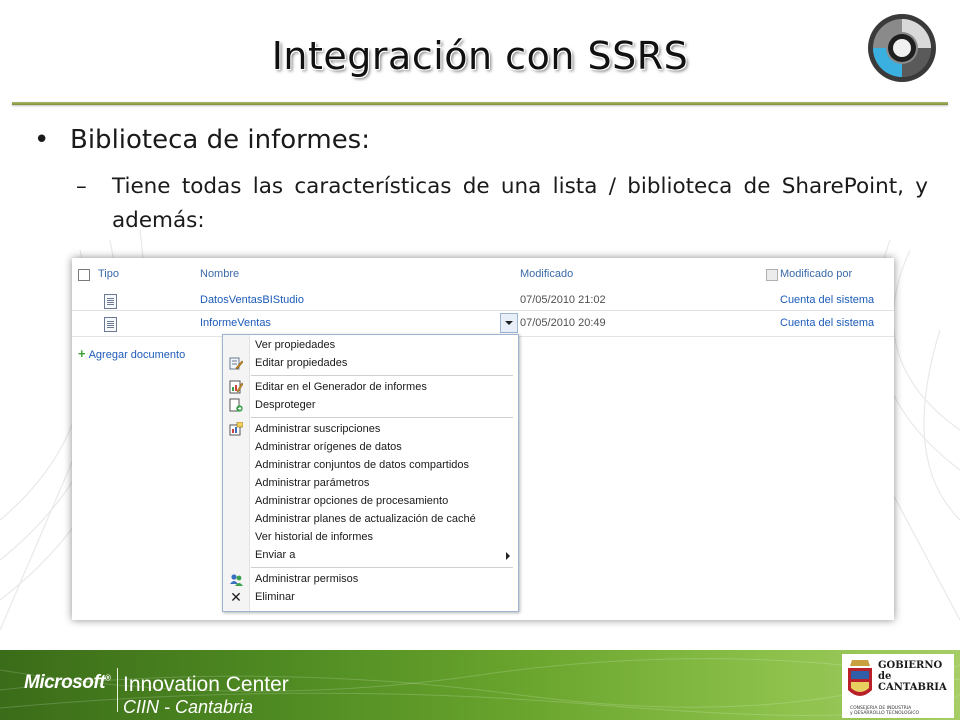 Image resolution: width=960 pixels, height=720 pixels. I want to click on menu-item-edit-report-builder: Editar en el Generador de informes, so click(341, 387).